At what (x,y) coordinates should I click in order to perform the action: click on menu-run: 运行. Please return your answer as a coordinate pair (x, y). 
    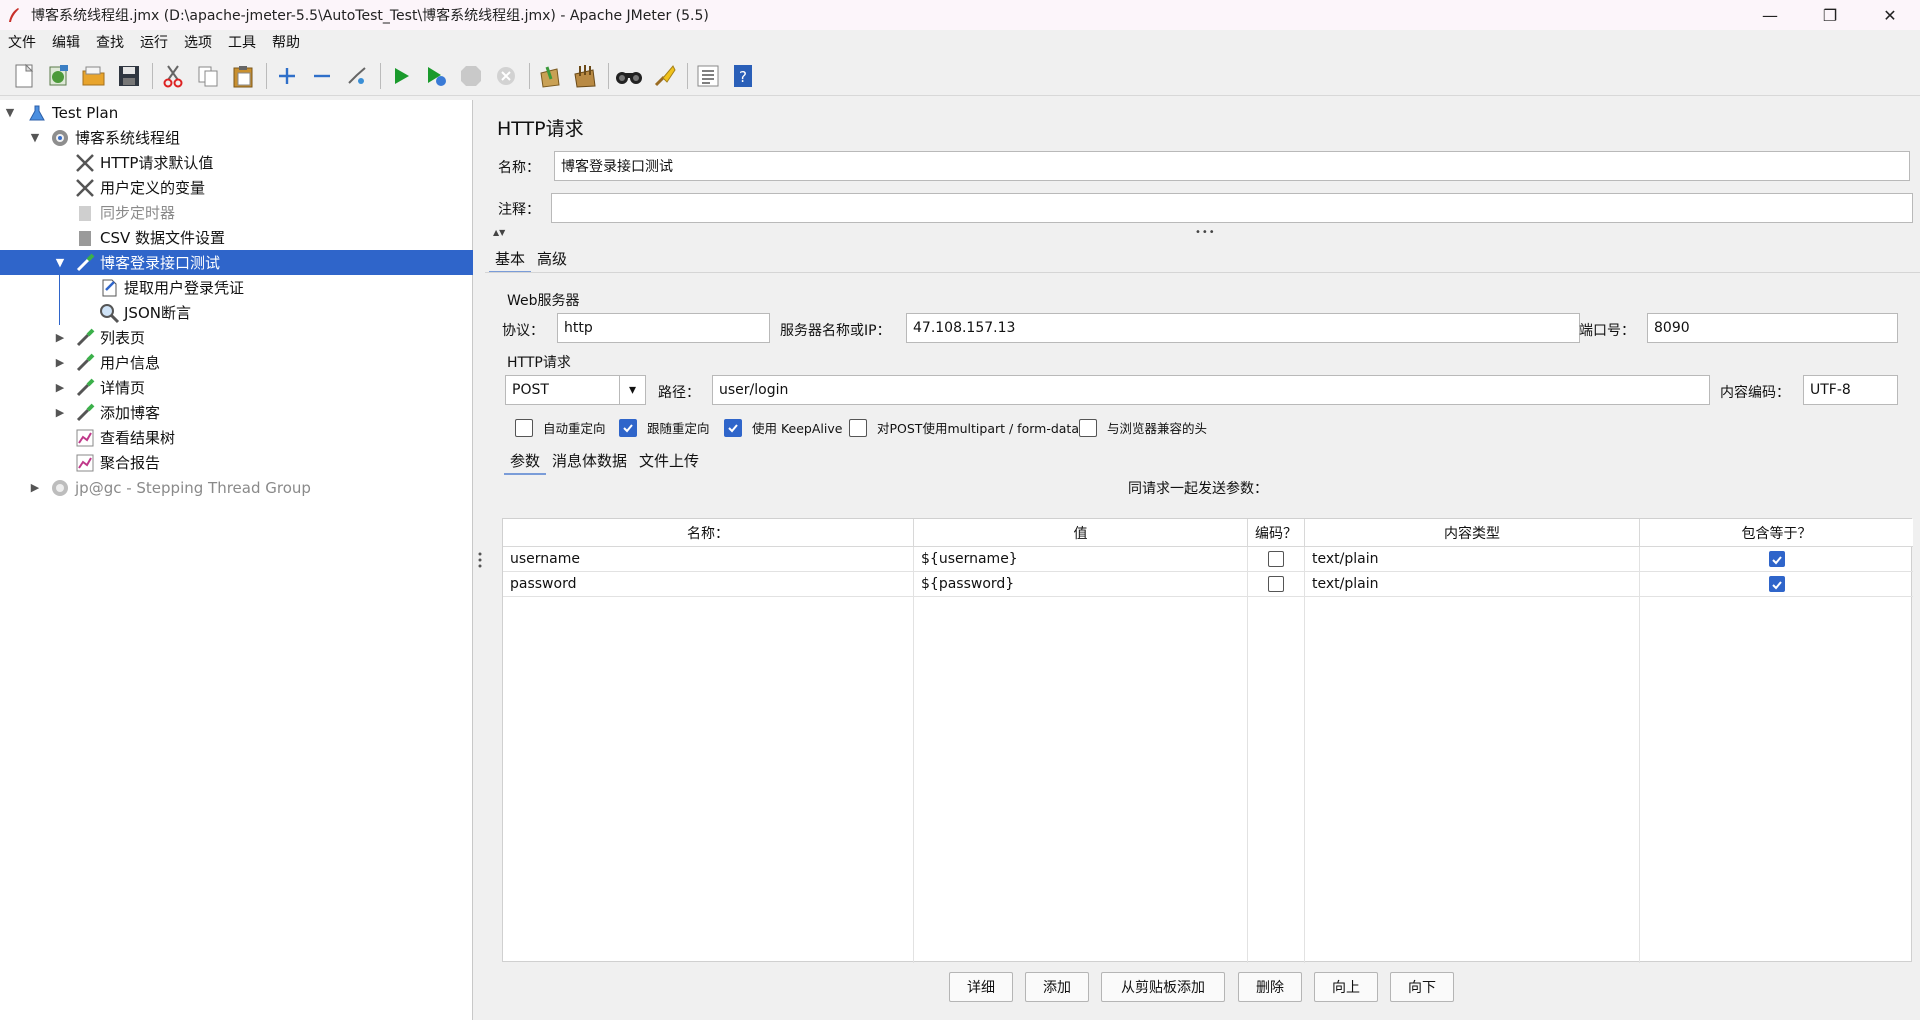
    Looking at the image, I should click on (154, 42).